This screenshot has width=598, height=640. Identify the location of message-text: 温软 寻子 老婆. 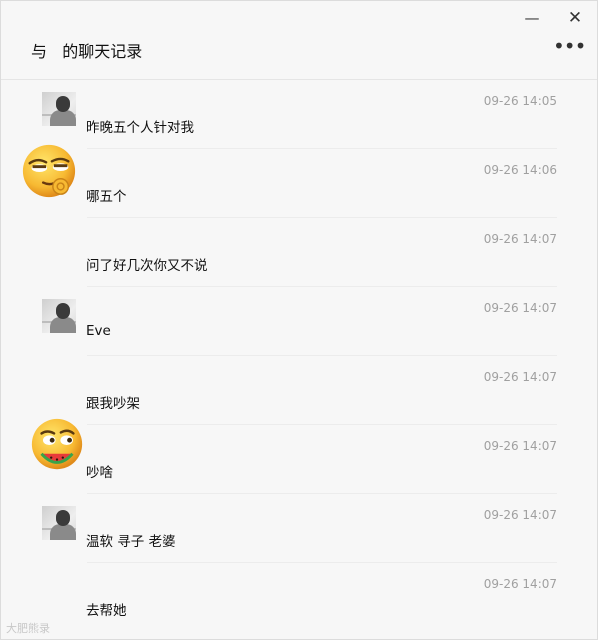
(131, 542).